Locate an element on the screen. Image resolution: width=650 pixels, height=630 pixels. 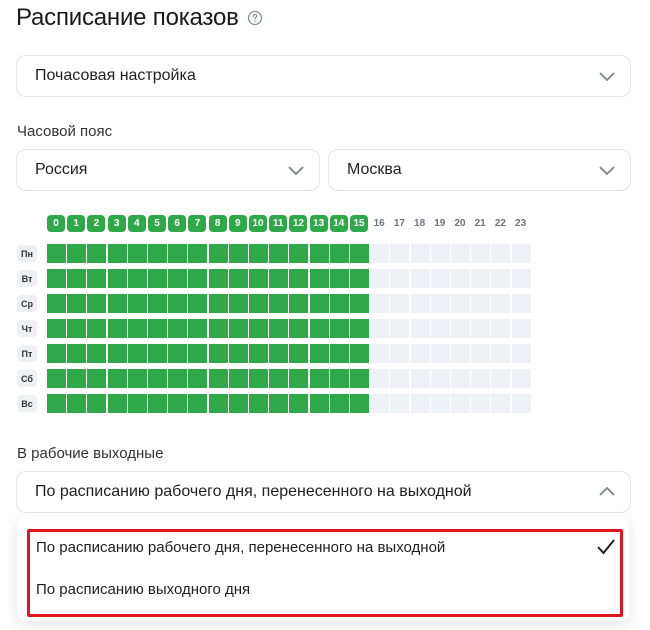
hour-toggle-7: 7 is located at coordinates (197, 223).